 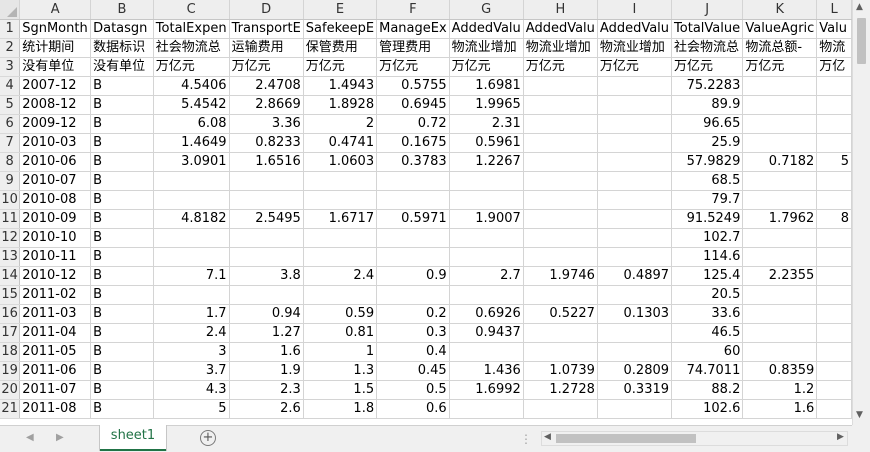 I want to click on cell: 1.2267, so click(x=486, y=162).